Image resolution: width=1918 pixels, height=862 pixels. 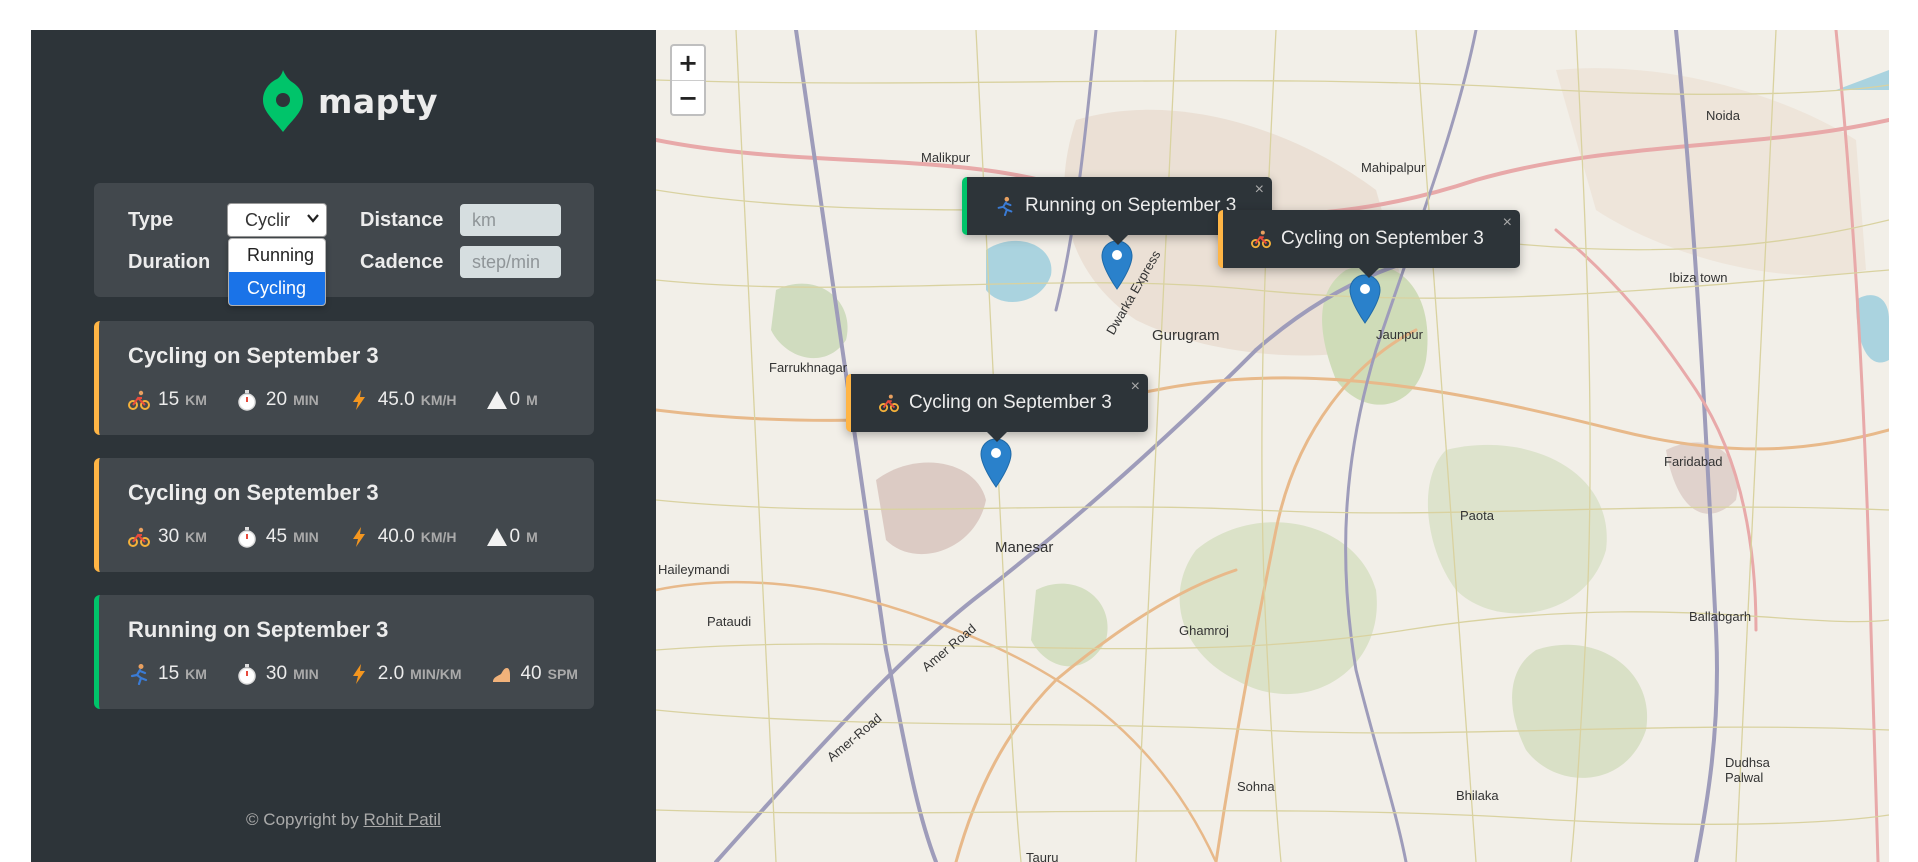 What do you see at coordinates (1131, 205) in the screenshot?
I see `popup-text: Running on September 3` at bounding box center [1131, 205].